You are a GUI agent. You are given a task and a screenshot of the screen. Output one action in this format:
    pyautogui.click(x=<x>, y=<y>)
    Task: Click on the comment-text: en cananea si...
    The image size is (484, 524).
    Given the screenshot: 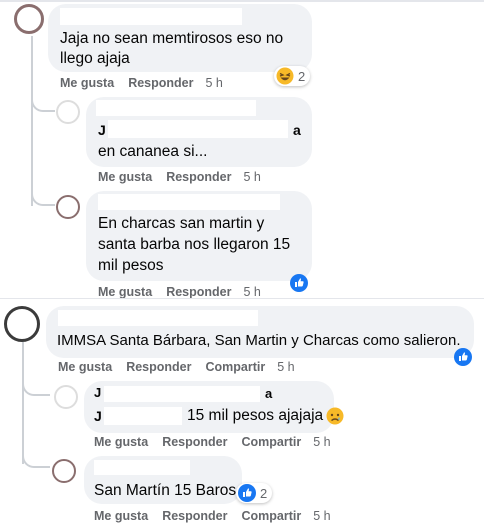 What is the action you would take?
    pyautogui.click(x=153, y=151)
    